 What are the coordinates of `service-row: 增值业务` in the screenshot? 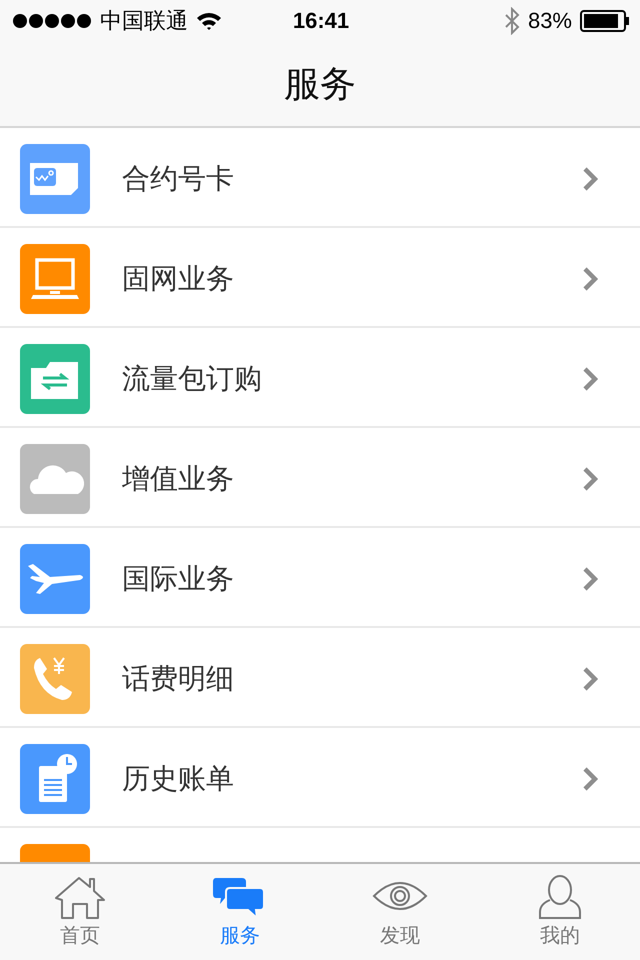 It's located at (320, 478).